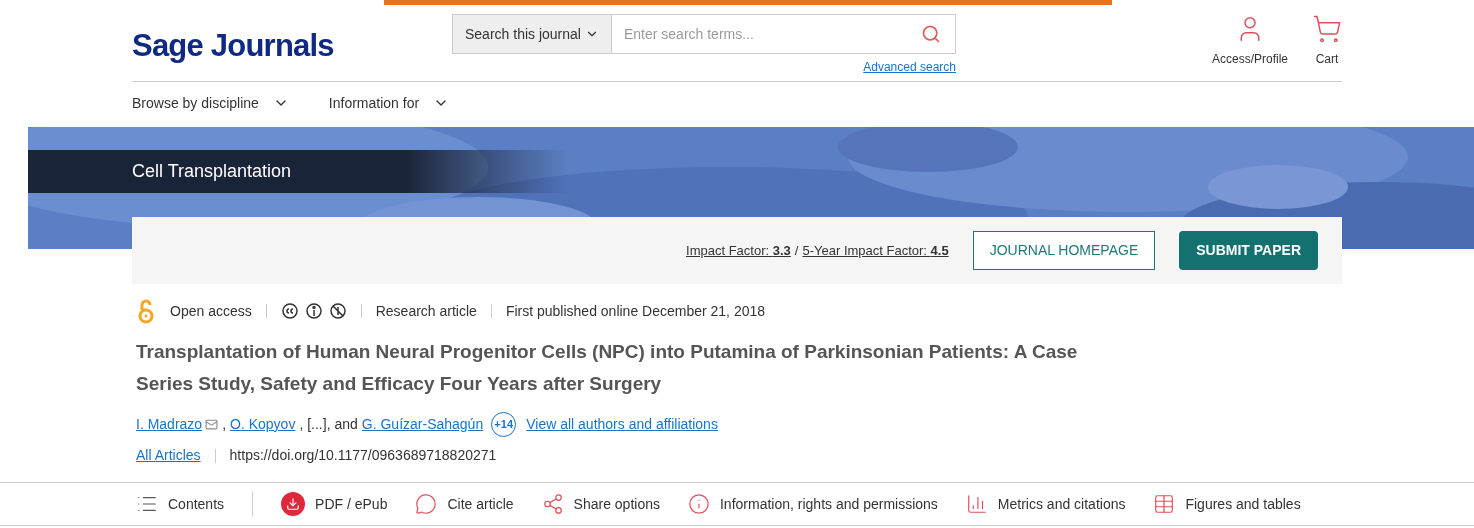 This screenshot has width=1474, height=528. I want to click on toolbar-button: Contents, so click(180, 504).